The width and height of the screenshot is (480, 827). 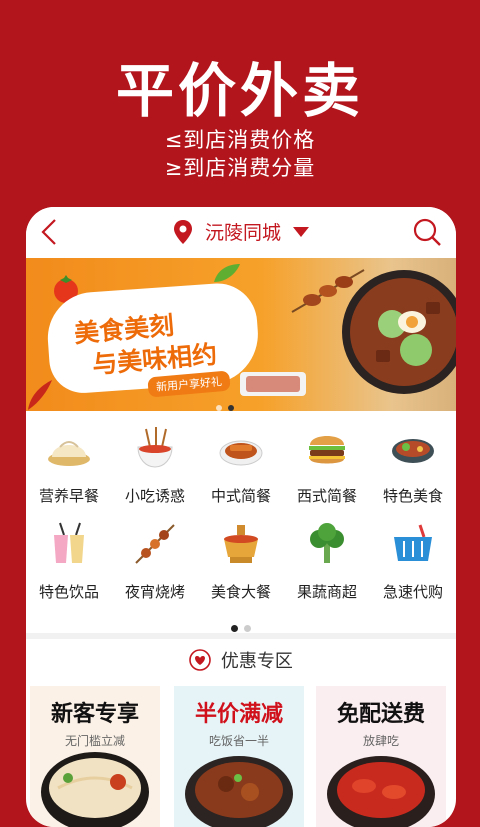 What do you see at coordinates (231, 408) in the screenshot?
I see `banner-dot-active` at bounding box center [231, 408].